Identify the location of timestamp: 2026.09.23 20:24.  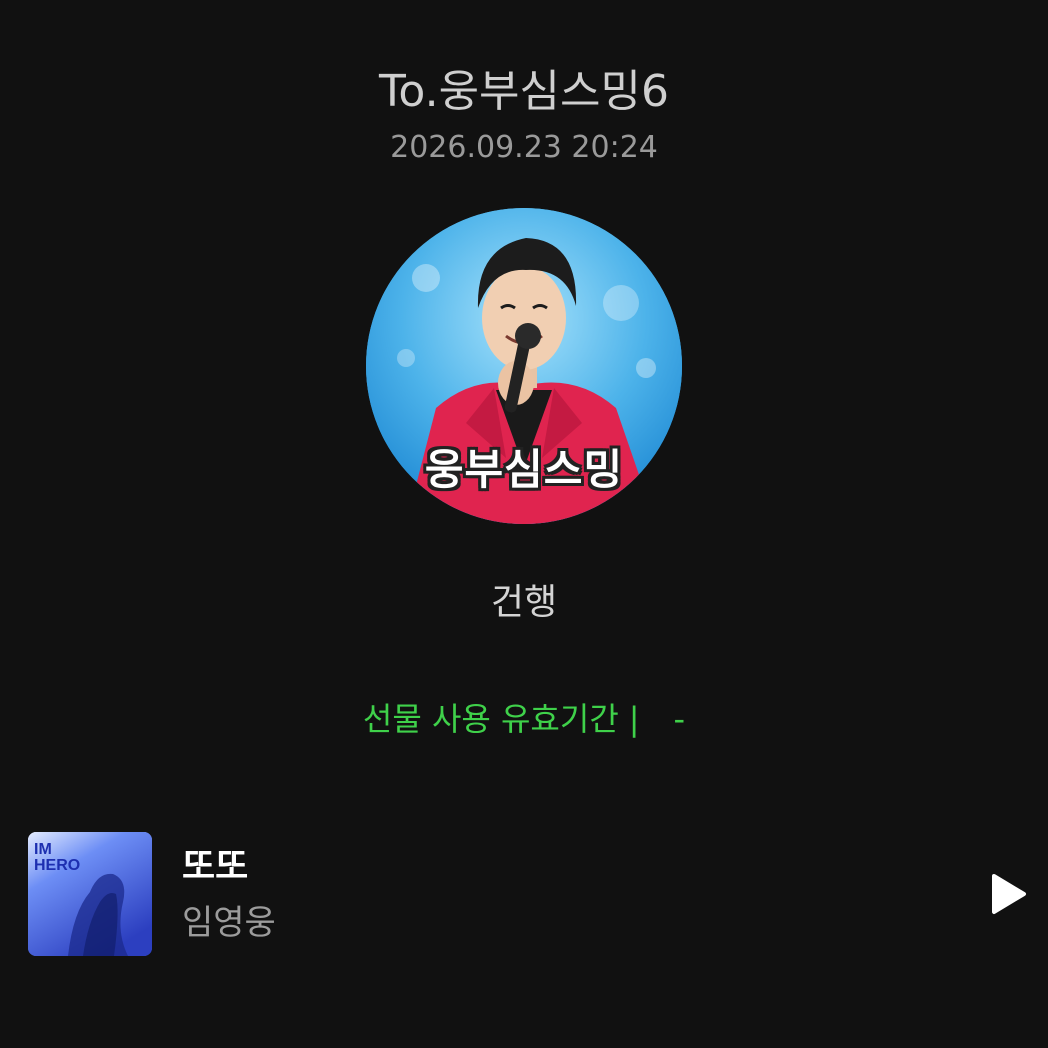
(524, 147).